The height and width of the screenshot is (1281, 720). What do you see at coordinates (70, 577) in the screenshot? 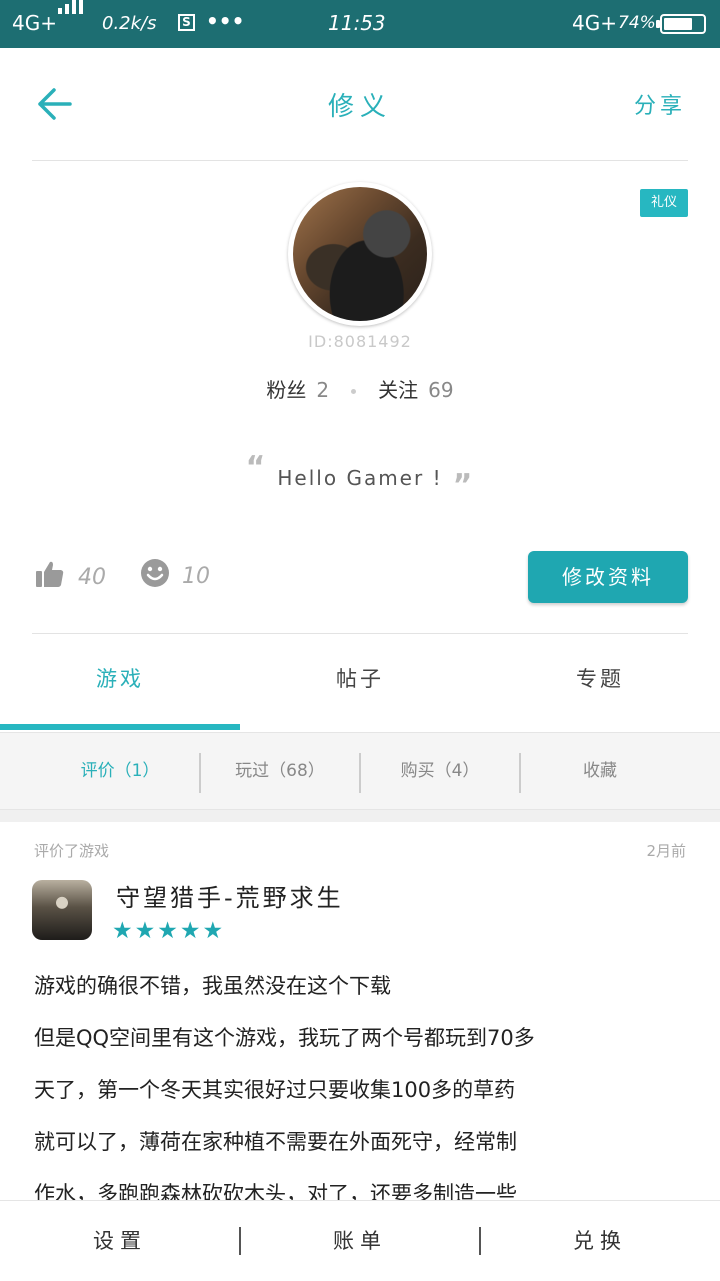
I see `likes: 40` at bounding box center [70, 577].